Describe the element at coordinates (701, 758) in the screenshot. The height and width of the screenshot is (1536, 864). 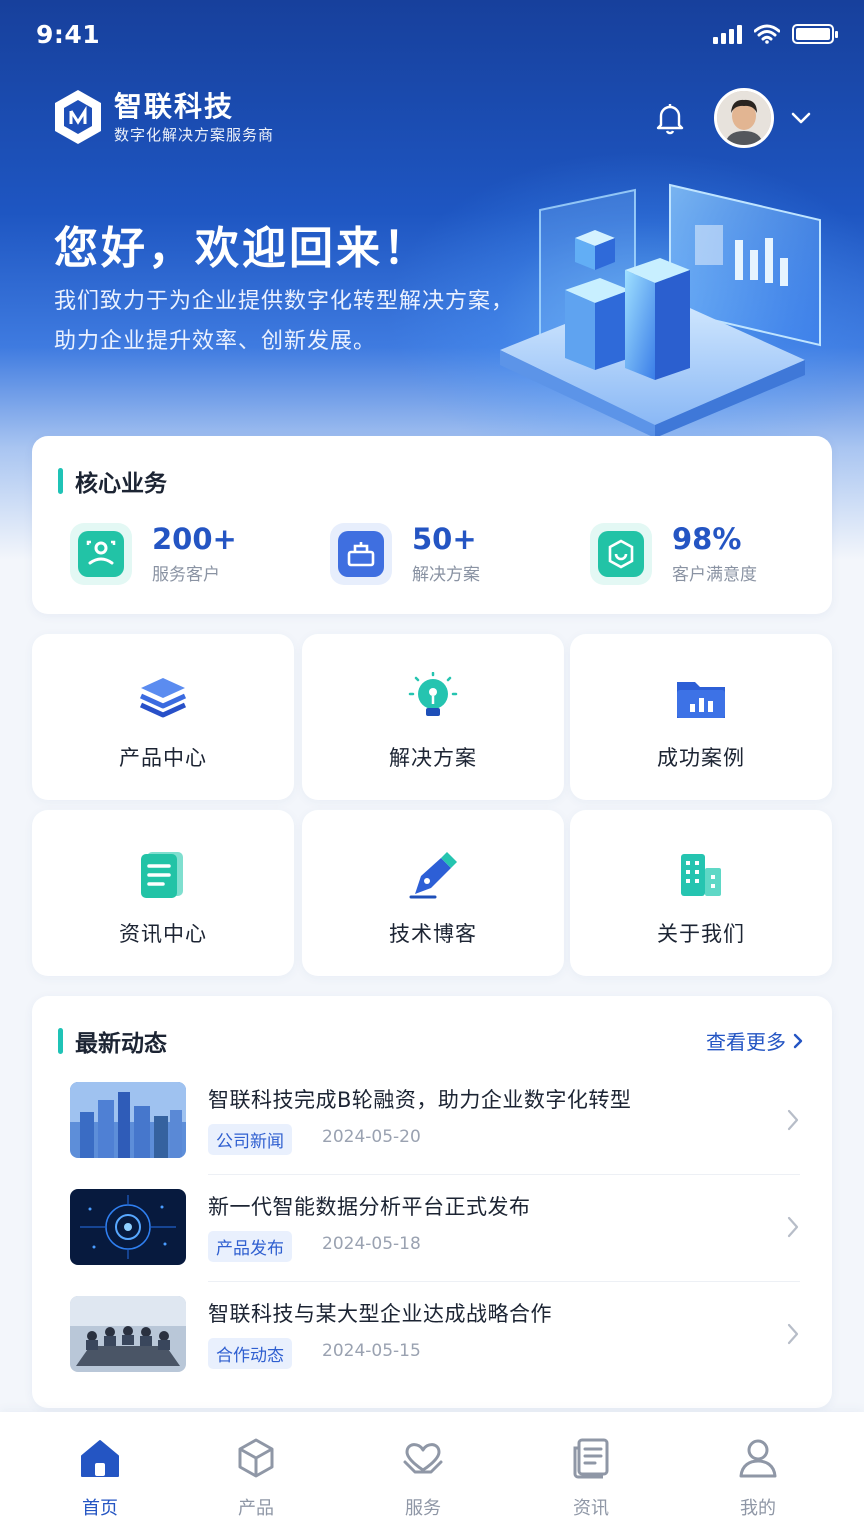
I see `tile-cases-label: 成功案例` at that location.